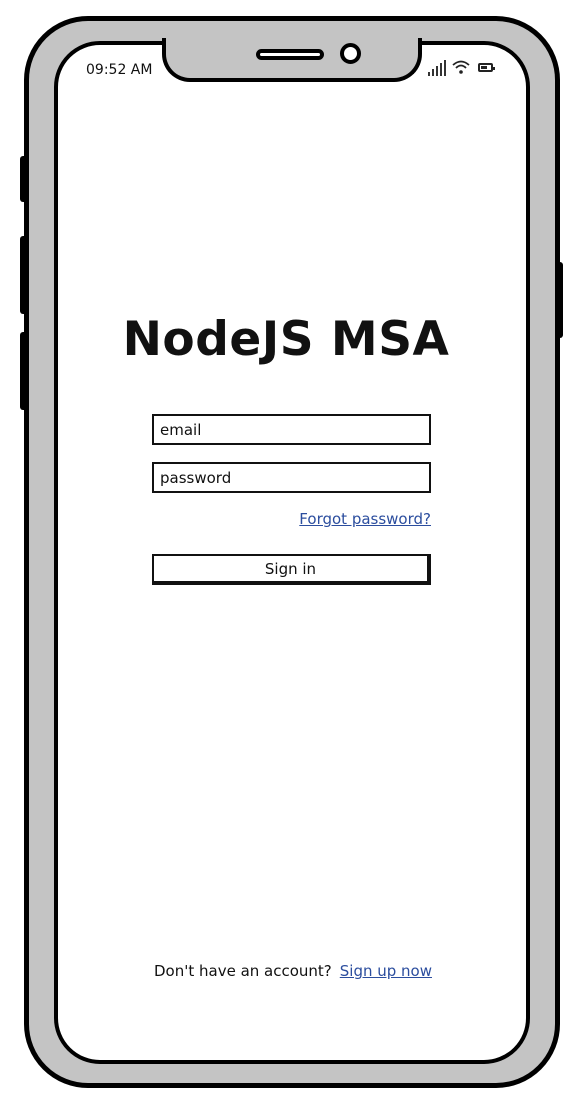 The height and width of the screenshot is (1104, 586). What do you see at coordinates (350, 53) in the screenshot?
I see `front-camera` at bounding box center [350, 53].